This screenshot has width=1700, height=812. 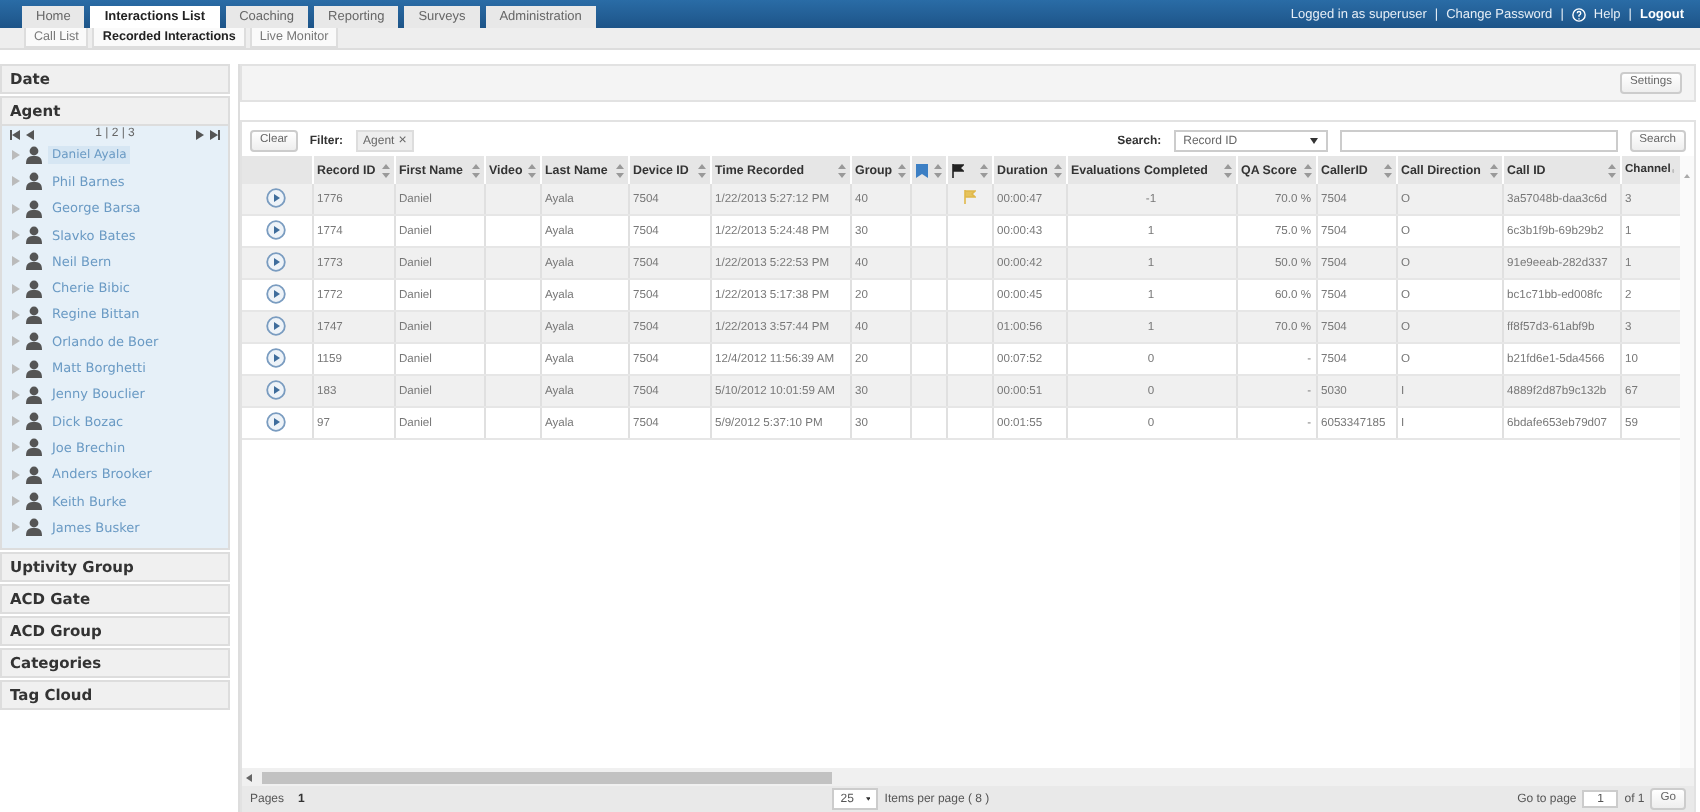 I want to click on next-page-icon, so click(x=200, y=134).